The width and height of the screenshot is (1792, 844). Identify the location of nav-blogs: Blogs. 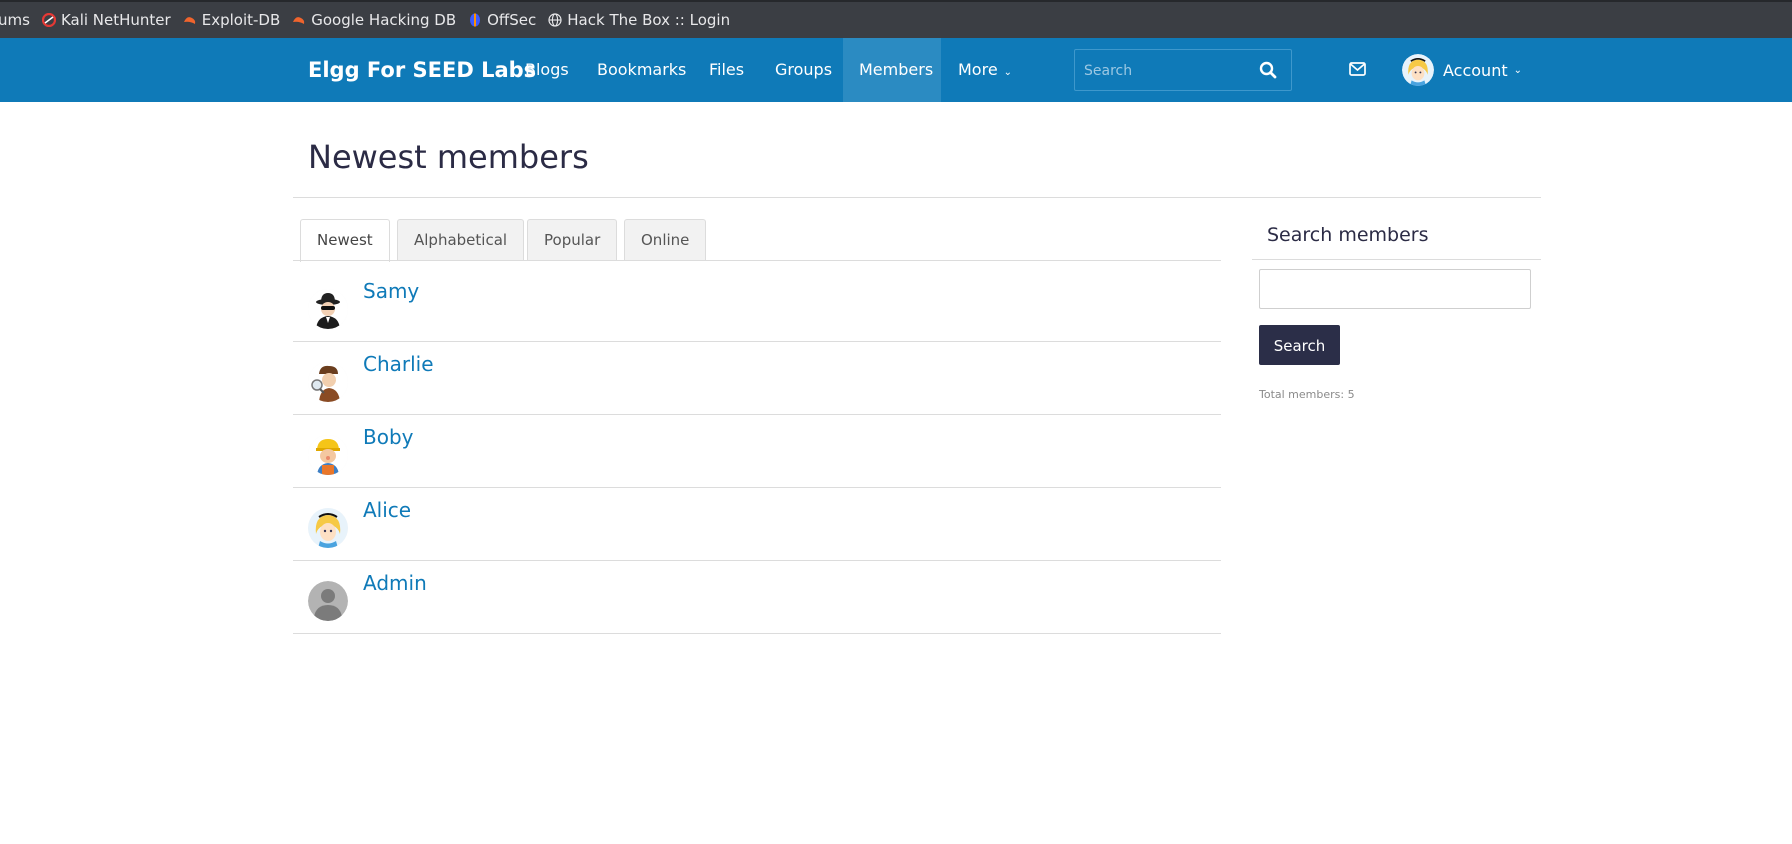
(547, 70).